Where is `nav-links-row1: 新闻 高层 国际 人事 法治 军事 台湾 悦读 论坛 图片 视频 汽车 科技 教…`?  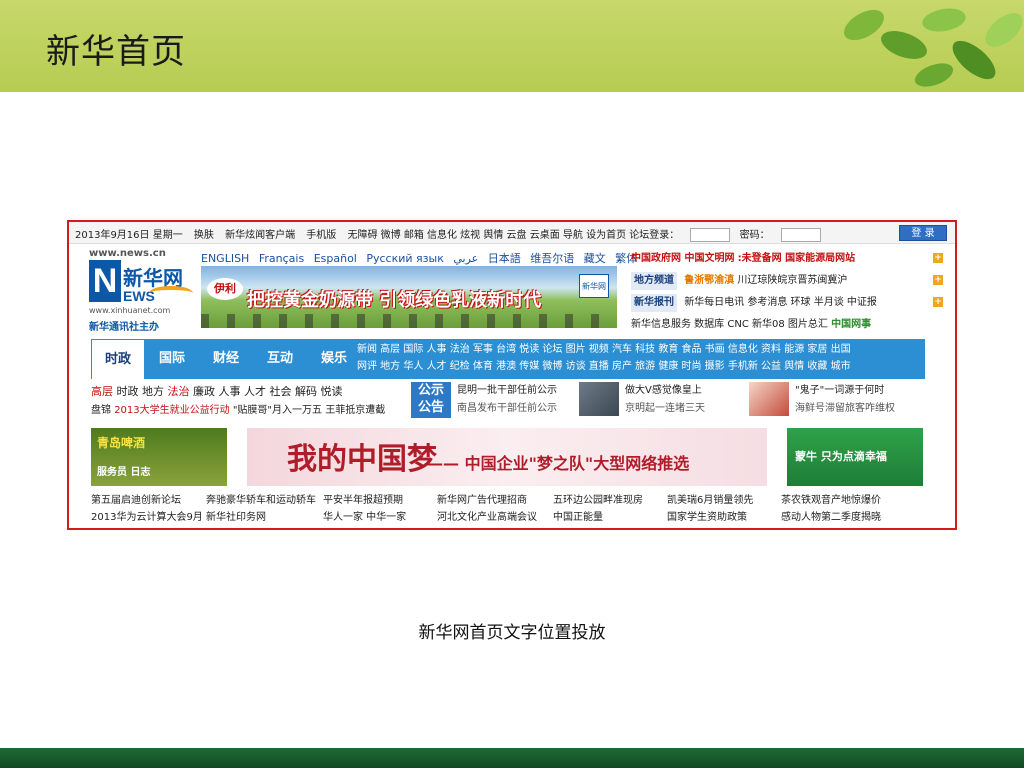 nav-links-row1: 新闻 高层 国际 人事 法治 军事 台湾 悦读 论坛 图片 视频 汽车 科技 教… is located at coordinates (640, 349).